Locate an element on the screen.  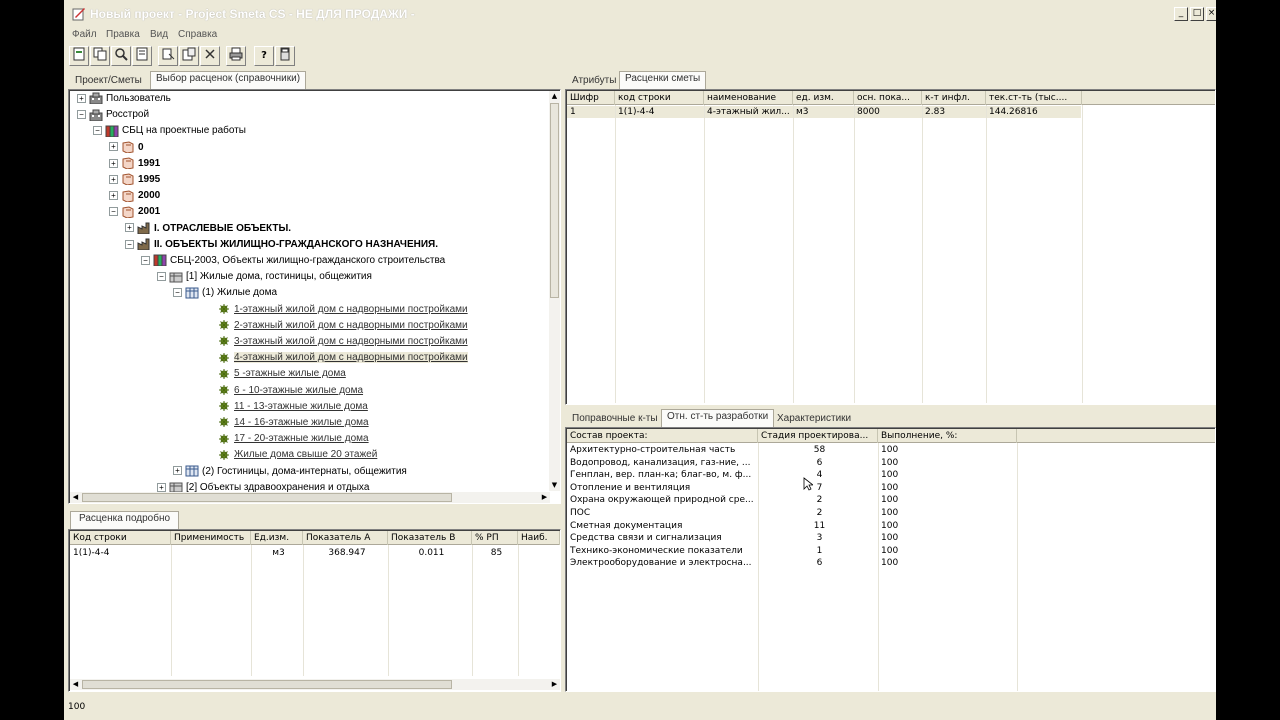
menu-edit: Правка is located at coordinates (123, 34).